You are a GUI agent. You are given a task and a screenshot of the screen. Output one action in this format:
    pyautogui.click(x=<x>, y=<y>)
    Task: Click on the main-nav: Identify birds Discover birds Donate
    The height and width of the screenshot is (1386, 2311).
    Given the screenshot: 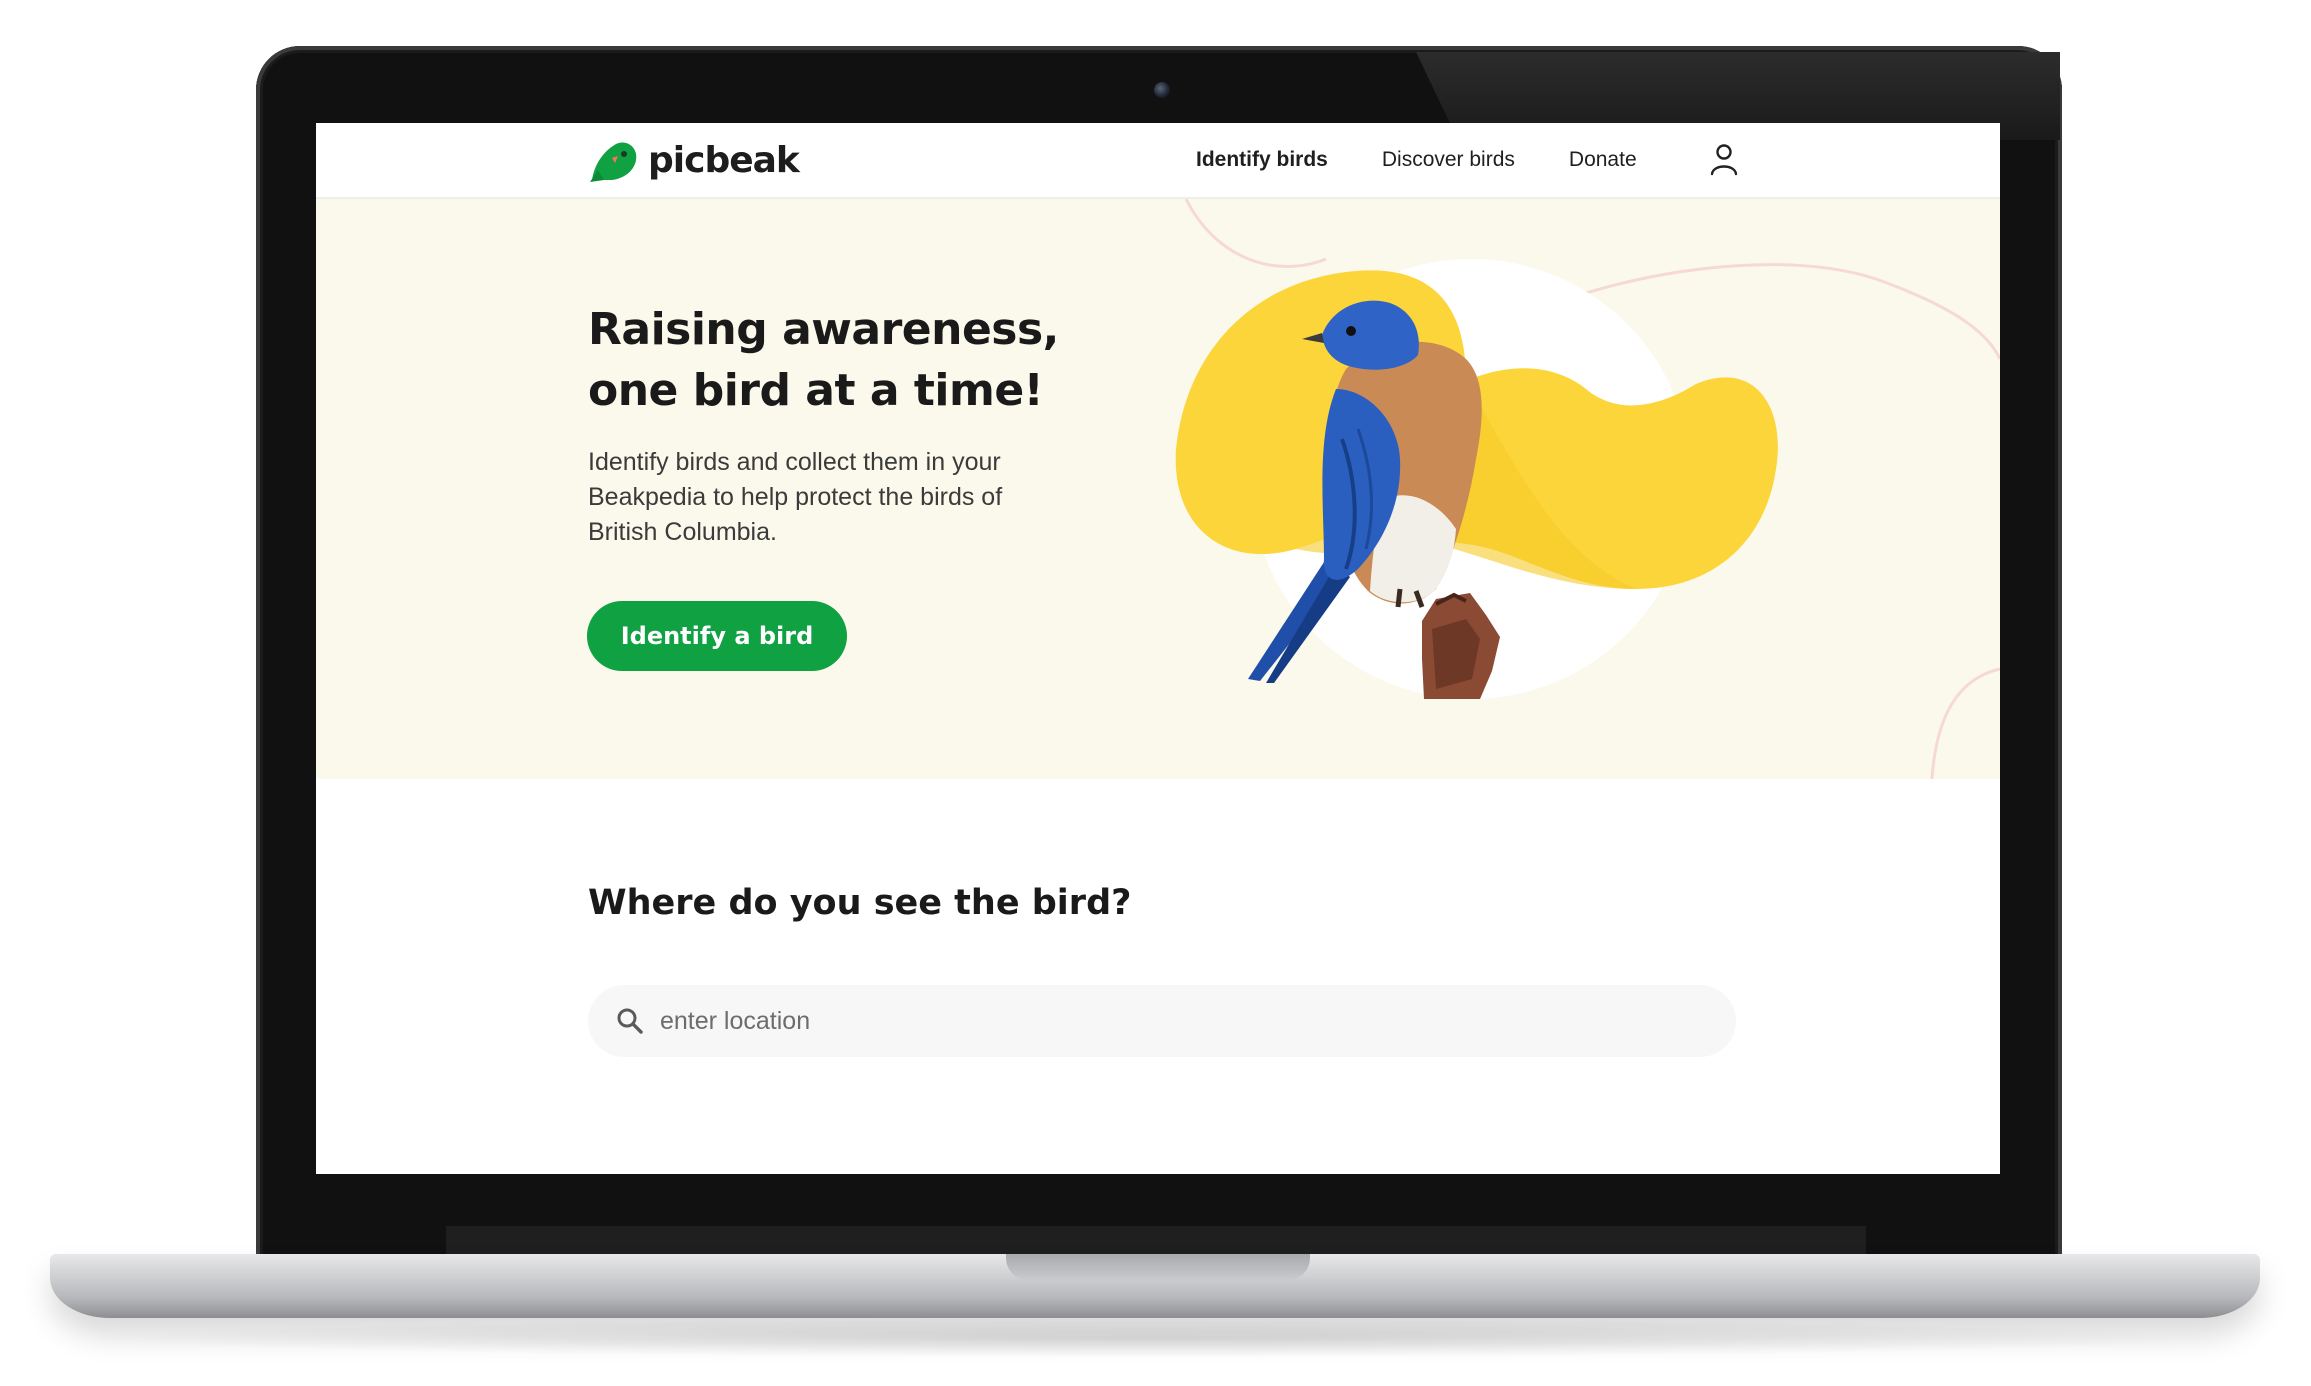 What is the action you would take?
    pyautogui.click(x=1443, y=160)
    